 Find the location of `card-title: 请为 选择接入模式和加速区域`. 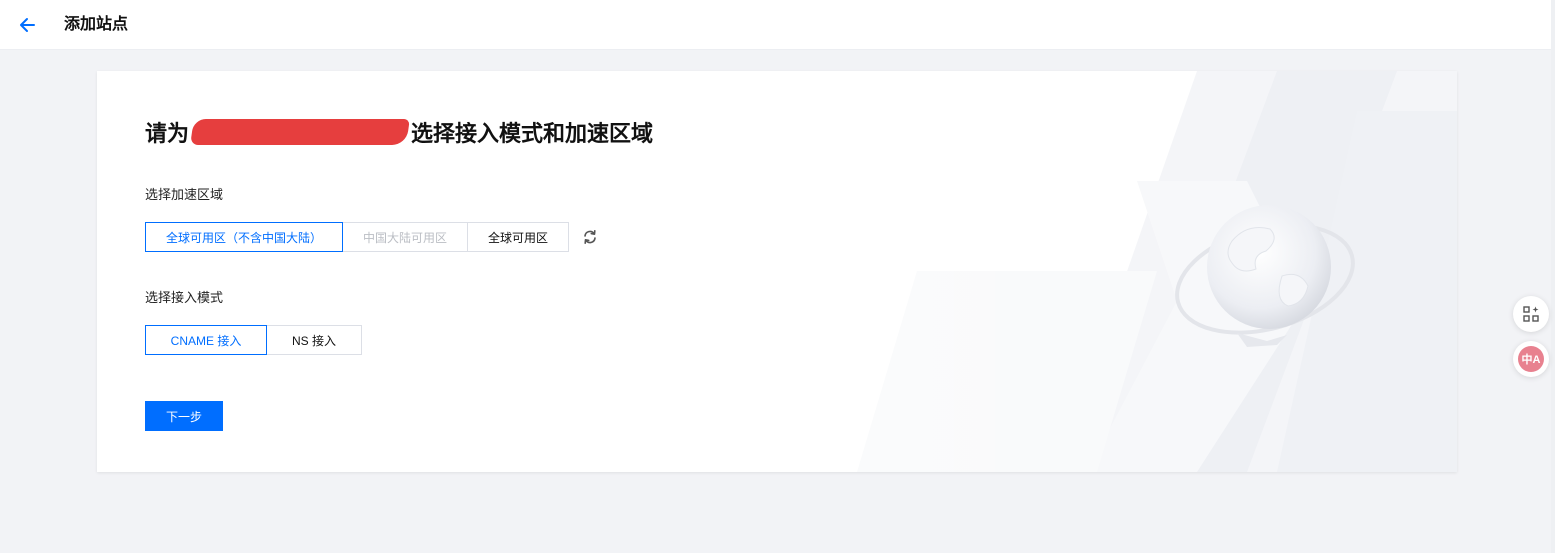

card-title: 请为 选择接入模式和加速区域 is located at coordinates (399, 132).